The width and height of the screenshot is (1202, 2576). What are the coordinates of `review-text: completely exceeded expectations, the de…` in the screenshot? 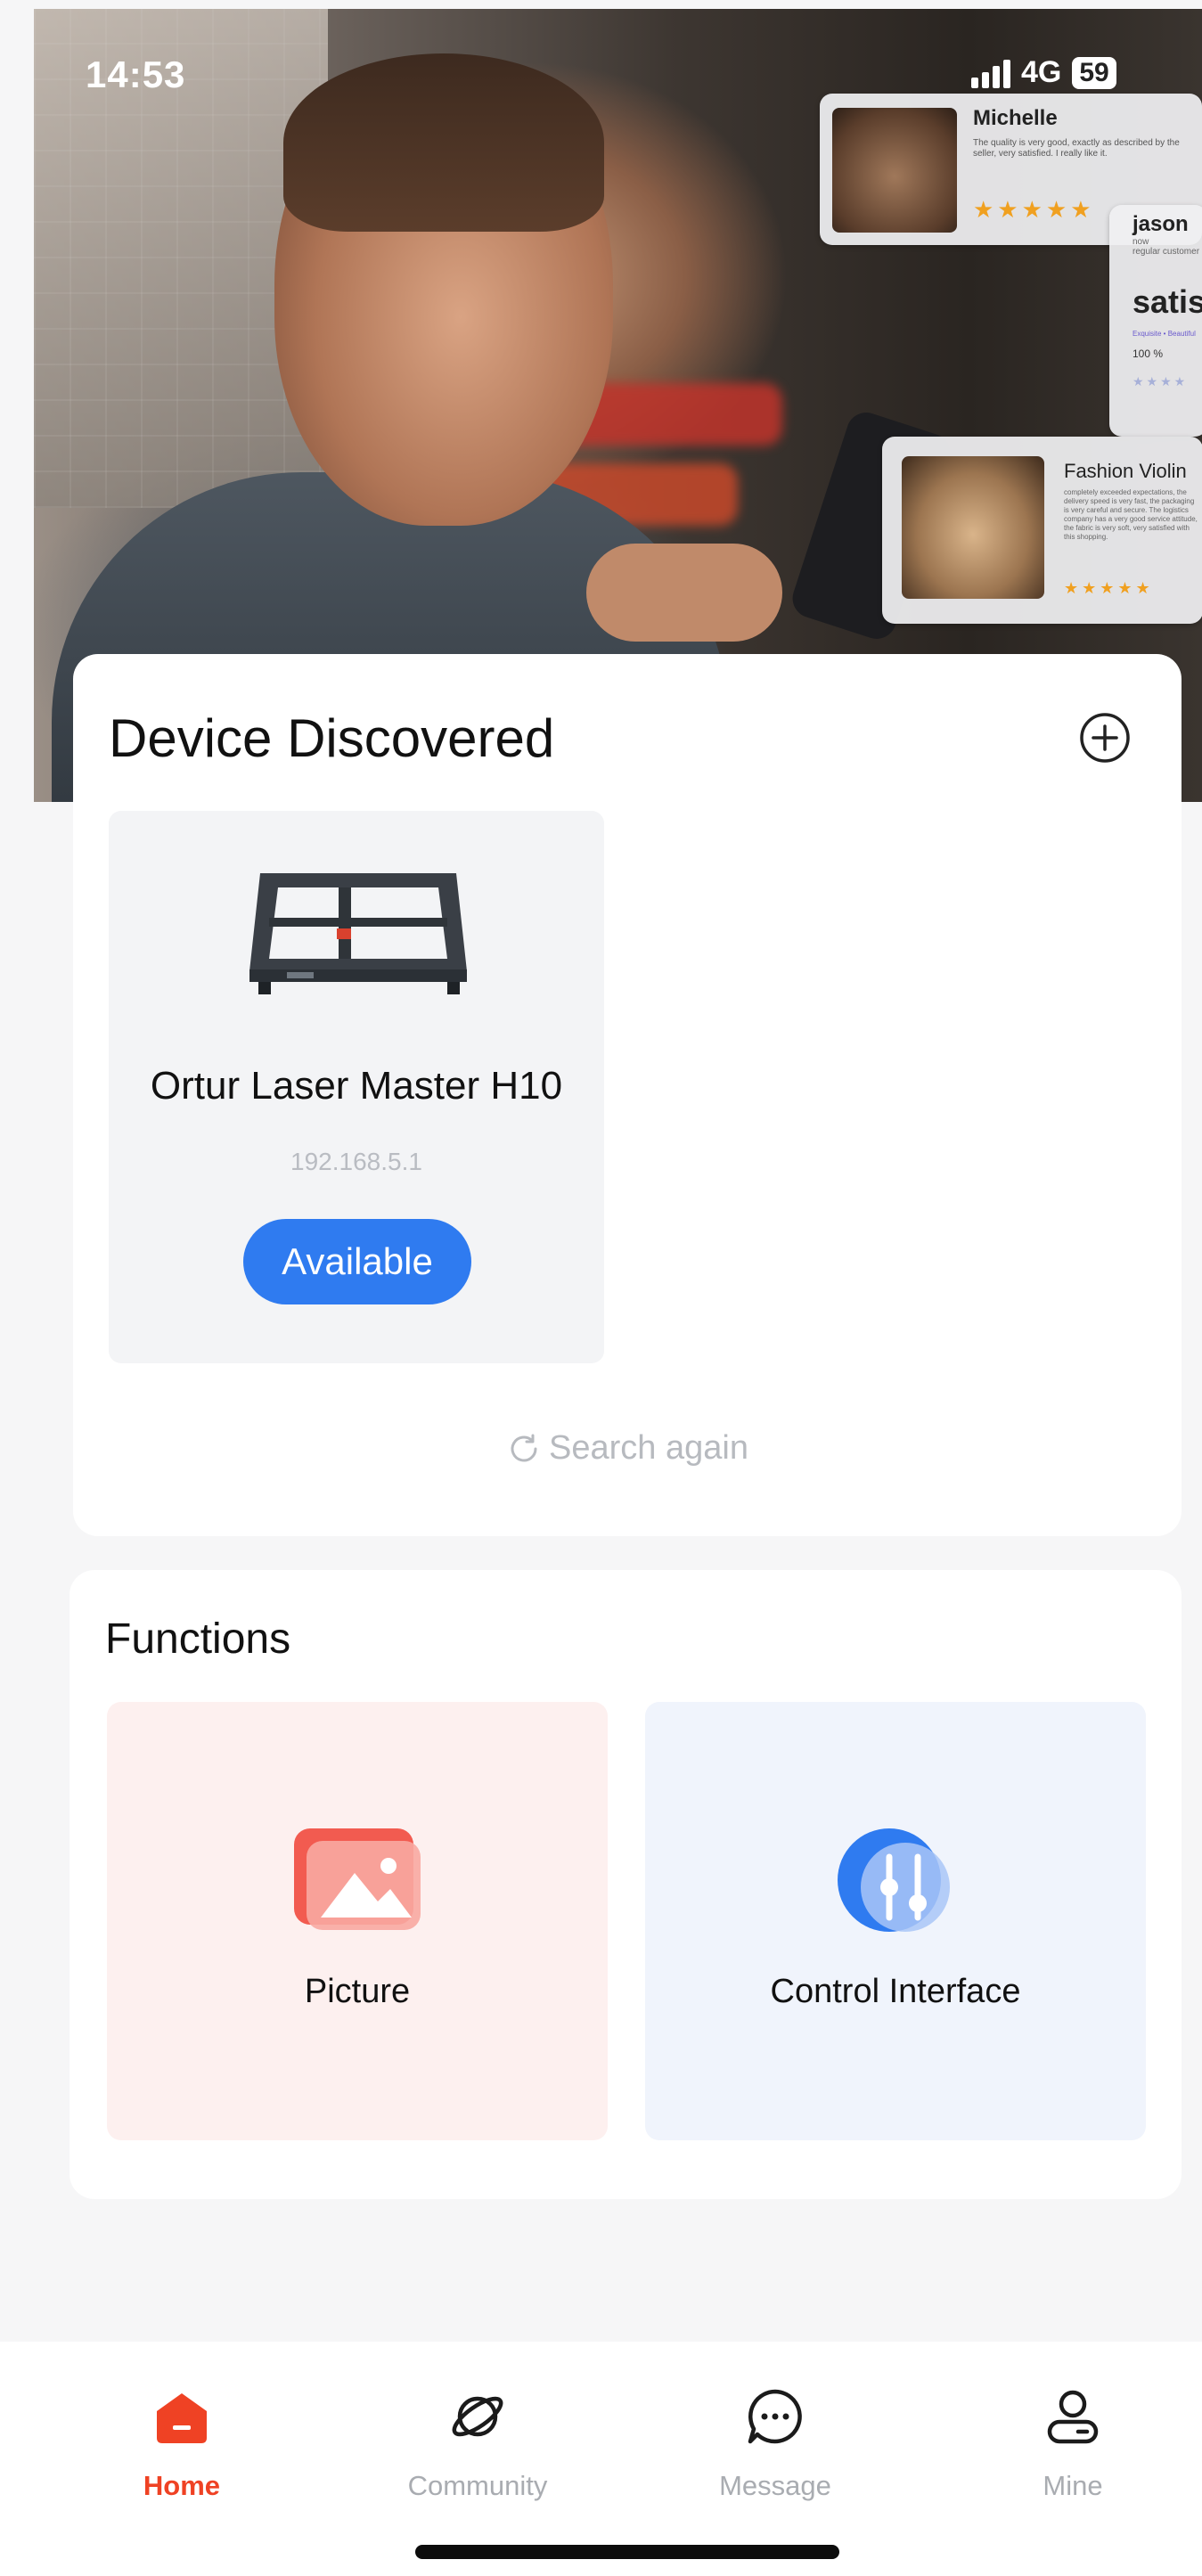 It's located at (1131, 514).